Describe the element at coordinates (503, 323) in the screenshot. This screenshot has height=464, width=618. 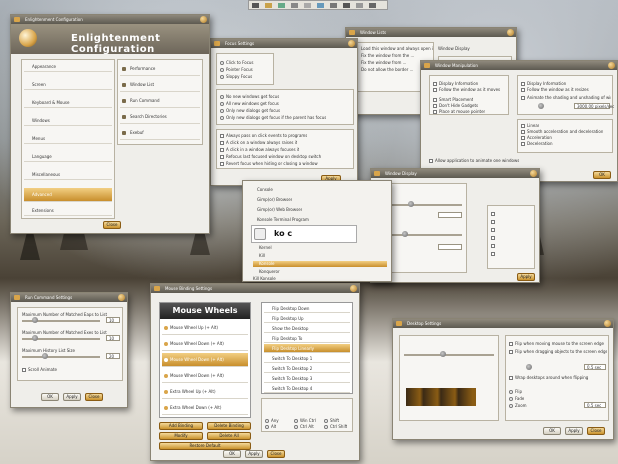
I see `desktop-settings-titlebar: Desktop Settings` at that location.